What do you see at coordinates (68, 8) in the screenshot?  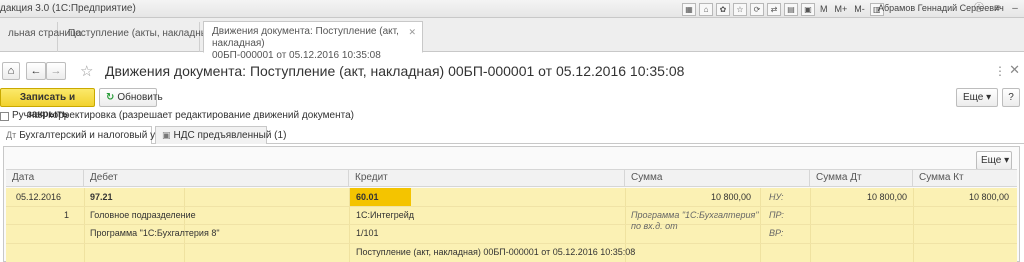 I see `app-title: дакция 3.0 (1С:Предприятие)` at bounding box center [68, 8].